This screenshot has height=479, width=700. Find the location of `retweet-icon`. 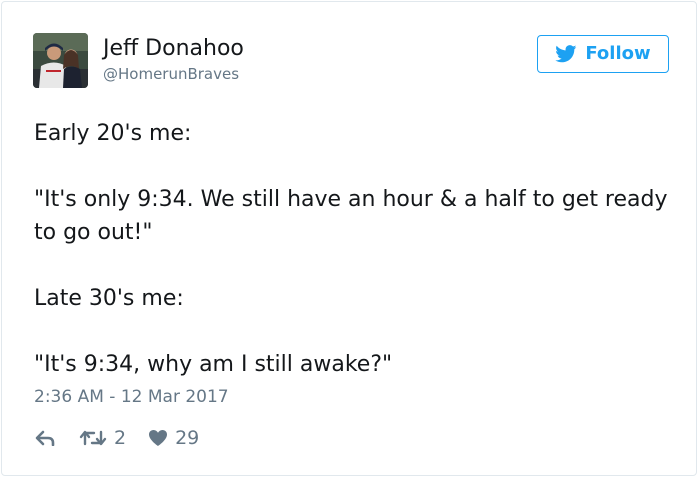

retweet-icon is located at coordinates (93, 438).